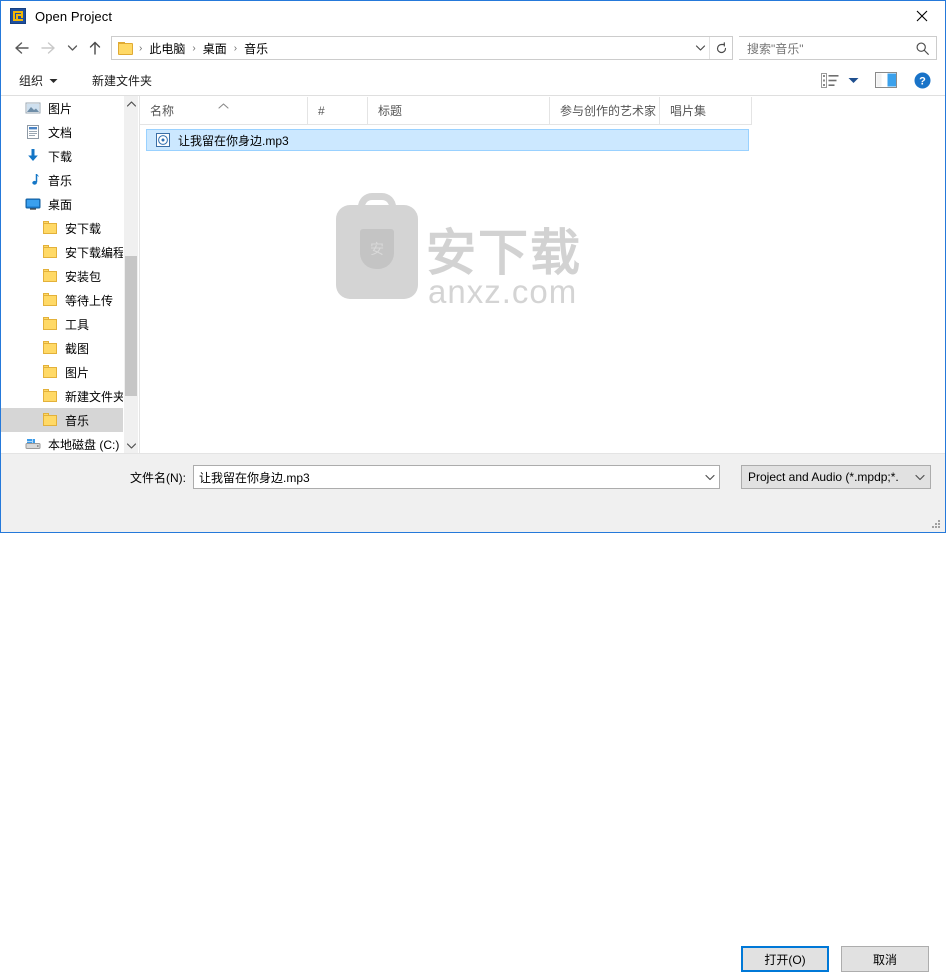  I want to click on file-type-filter: Project and Audio (*.mpdp;*., so click(836, 477).